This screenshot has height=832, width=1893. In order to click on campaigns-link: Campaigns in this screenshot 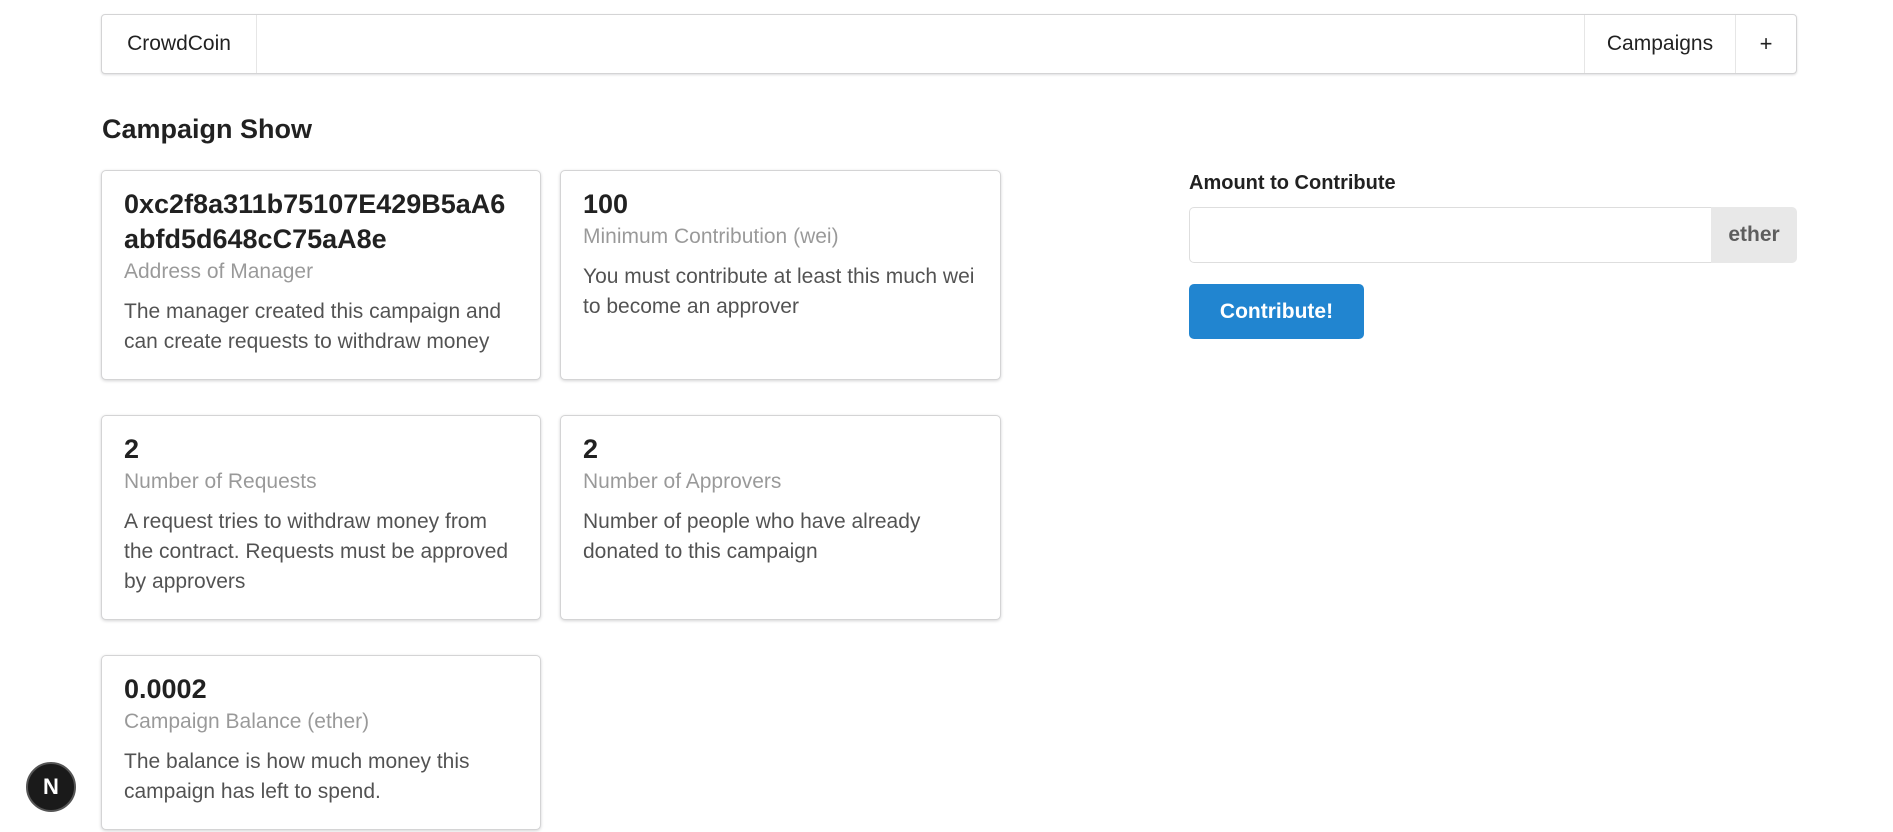, I will do `click(1659, 44)`.